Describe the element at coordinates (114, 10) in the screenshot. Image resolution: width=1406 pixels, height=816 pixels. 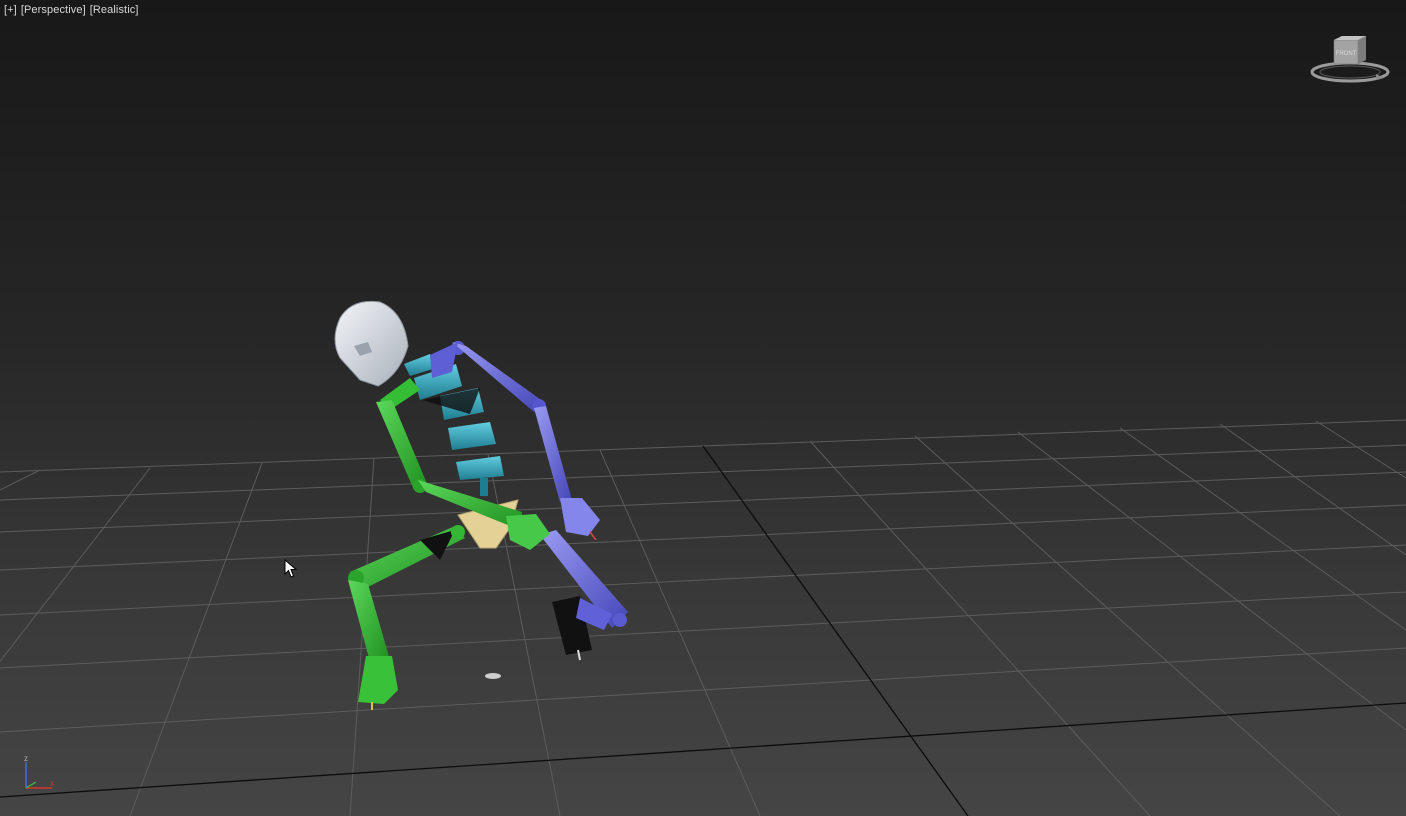
I see `viewport-shading-label: [Realistic]` at that location.